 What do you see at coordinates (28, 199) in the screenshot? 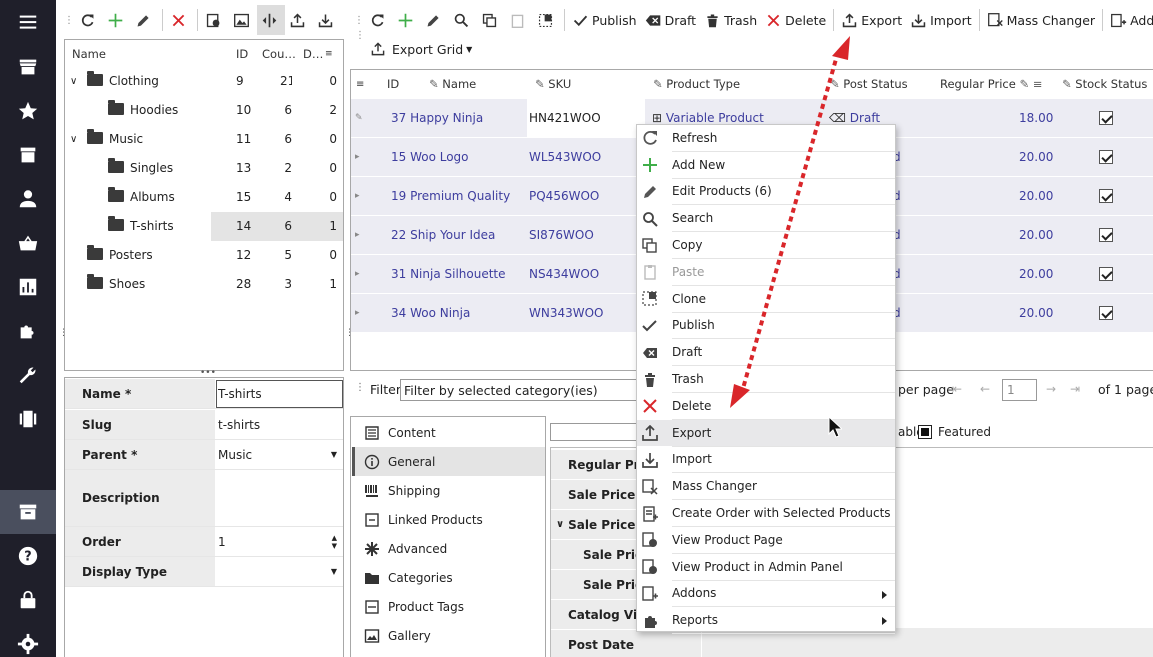
I see `user-icon` at bounding box center [28, 199].